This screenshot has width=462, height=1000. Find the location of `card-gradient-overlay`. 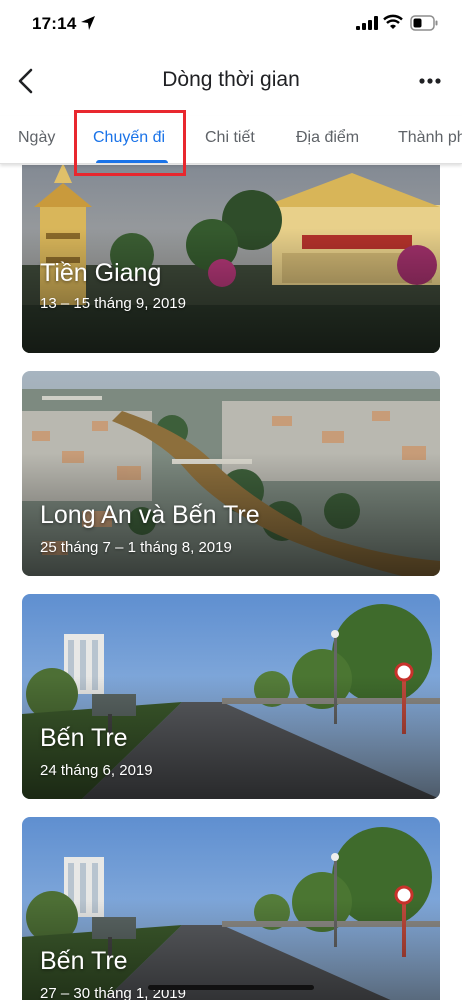

card-gradient-overlay is located at coordinates (231, 290).